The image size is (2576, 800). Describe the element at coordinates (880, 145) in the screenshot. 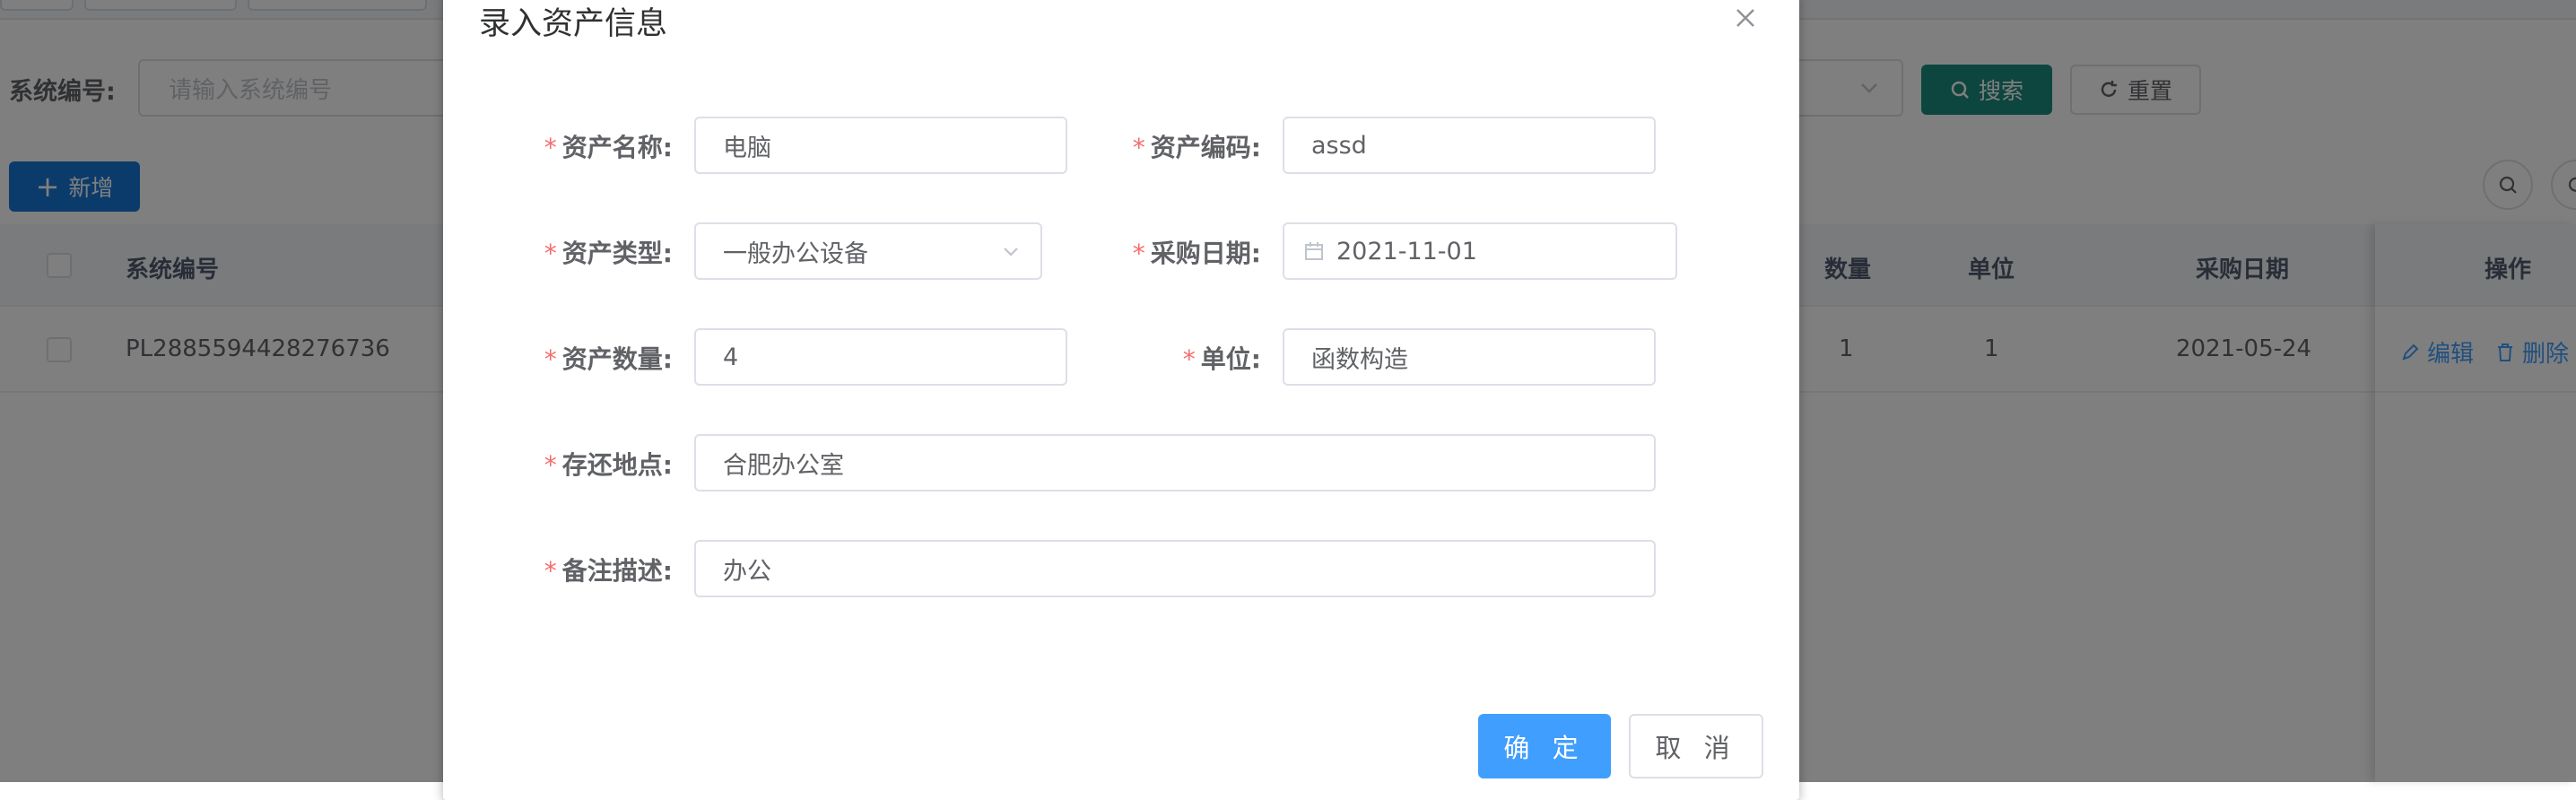

I see `asset-name-input: 电脑` at that location.